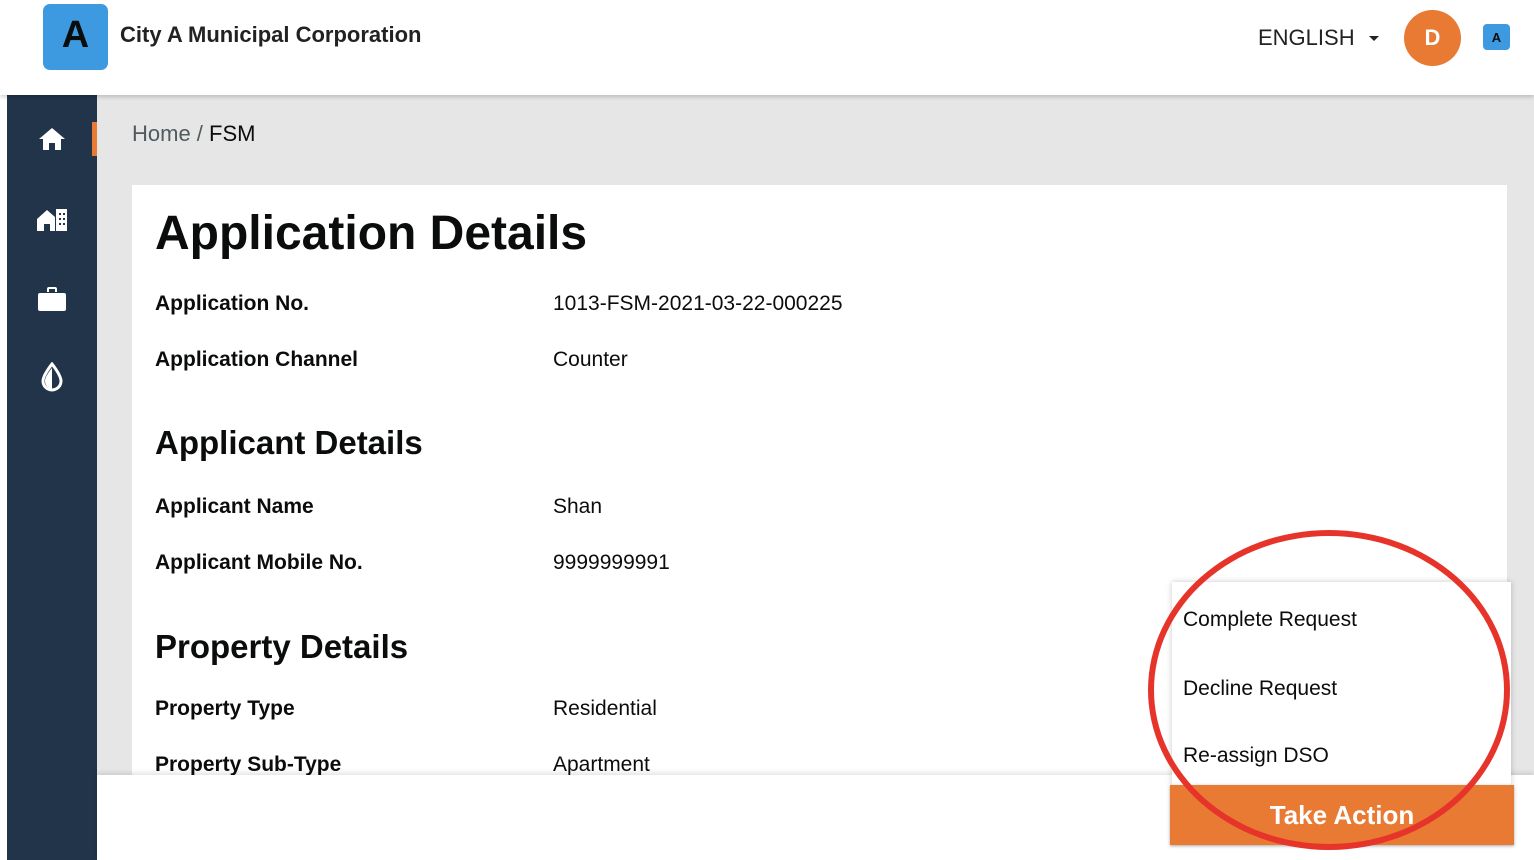 This screenshot has height=860, width=1534. I want to click on sidebar, so click(52, 477).